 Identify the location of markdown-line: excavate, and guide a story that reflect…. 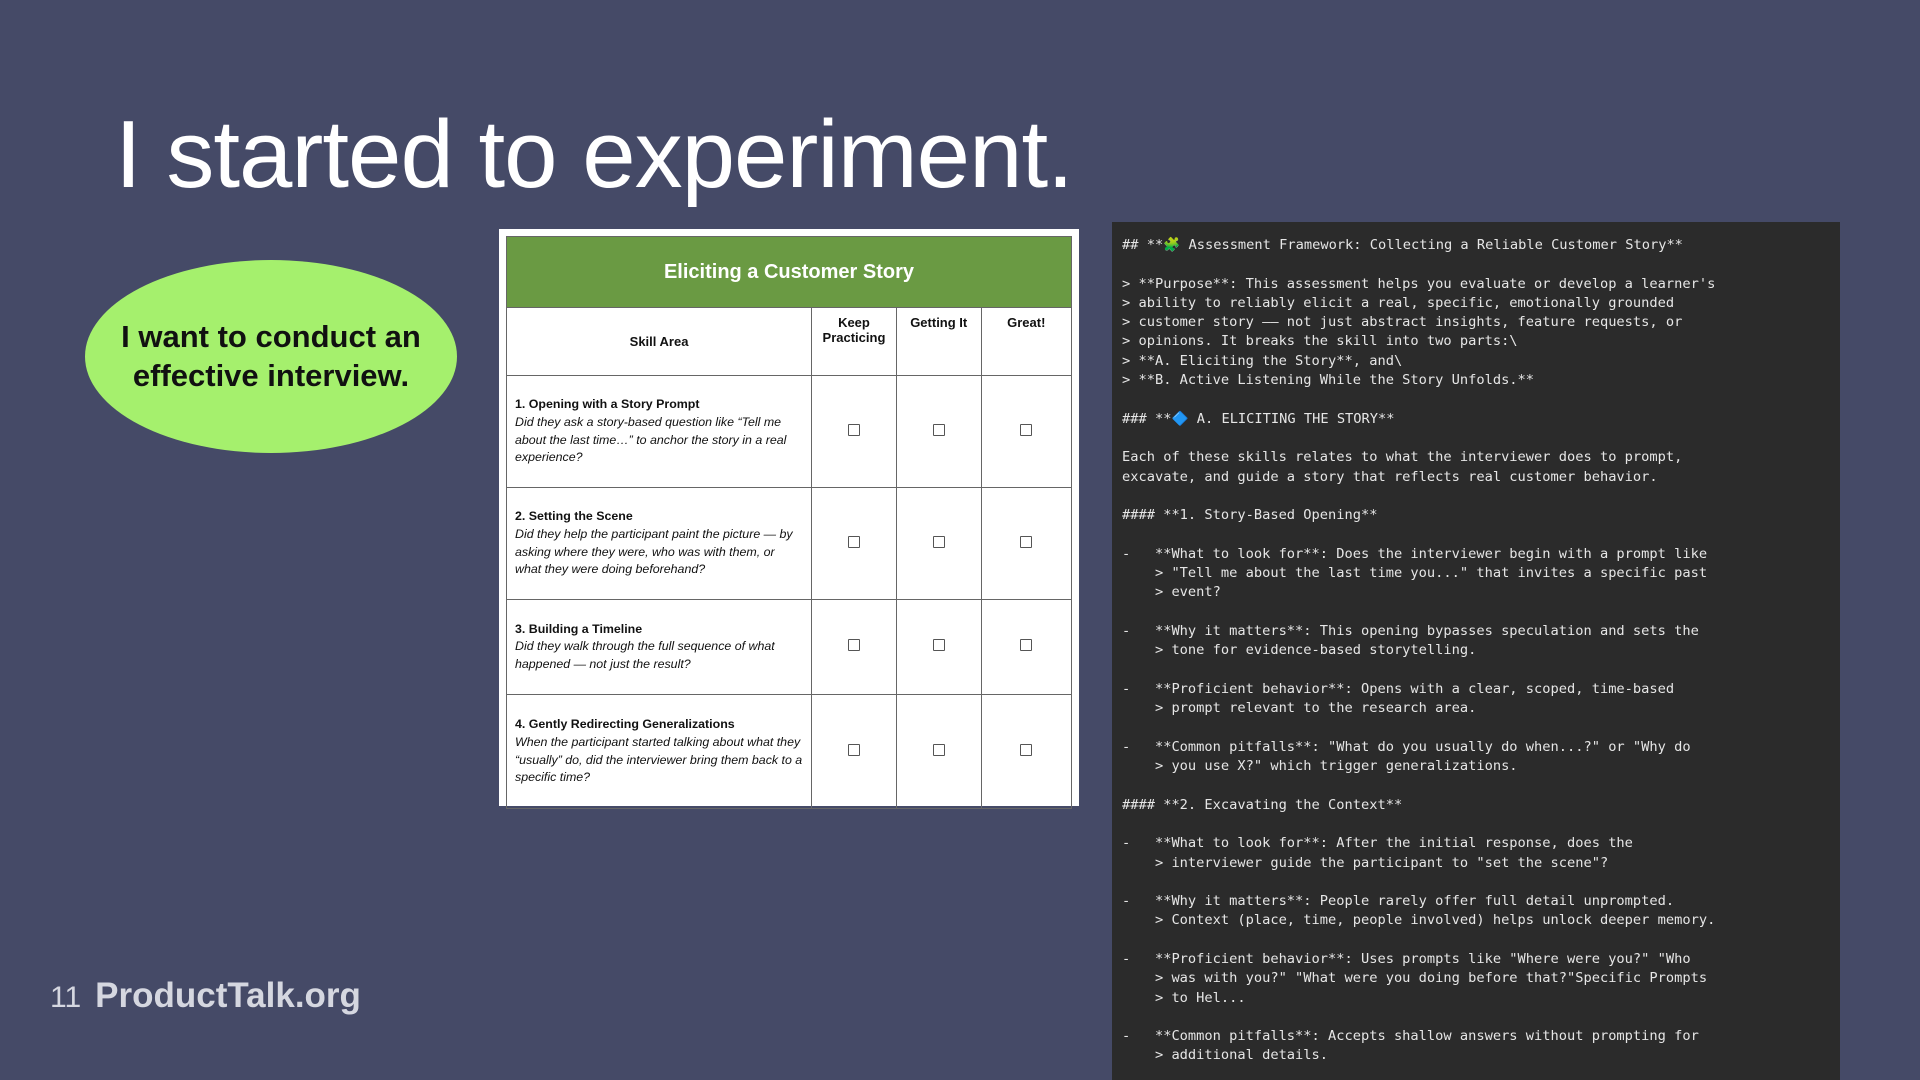
(1390, 476).